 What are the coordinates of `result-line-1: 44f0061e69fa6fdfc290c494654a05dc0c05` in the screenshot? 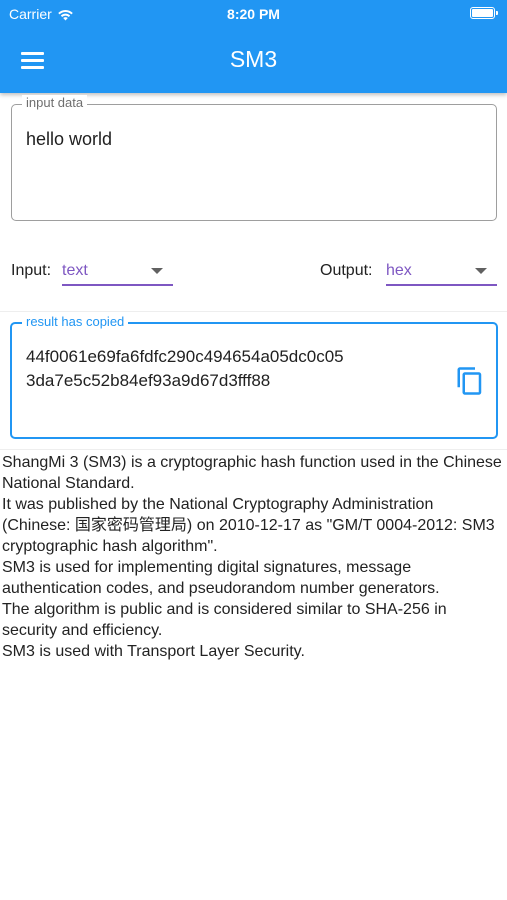 It's located at (185, 356).